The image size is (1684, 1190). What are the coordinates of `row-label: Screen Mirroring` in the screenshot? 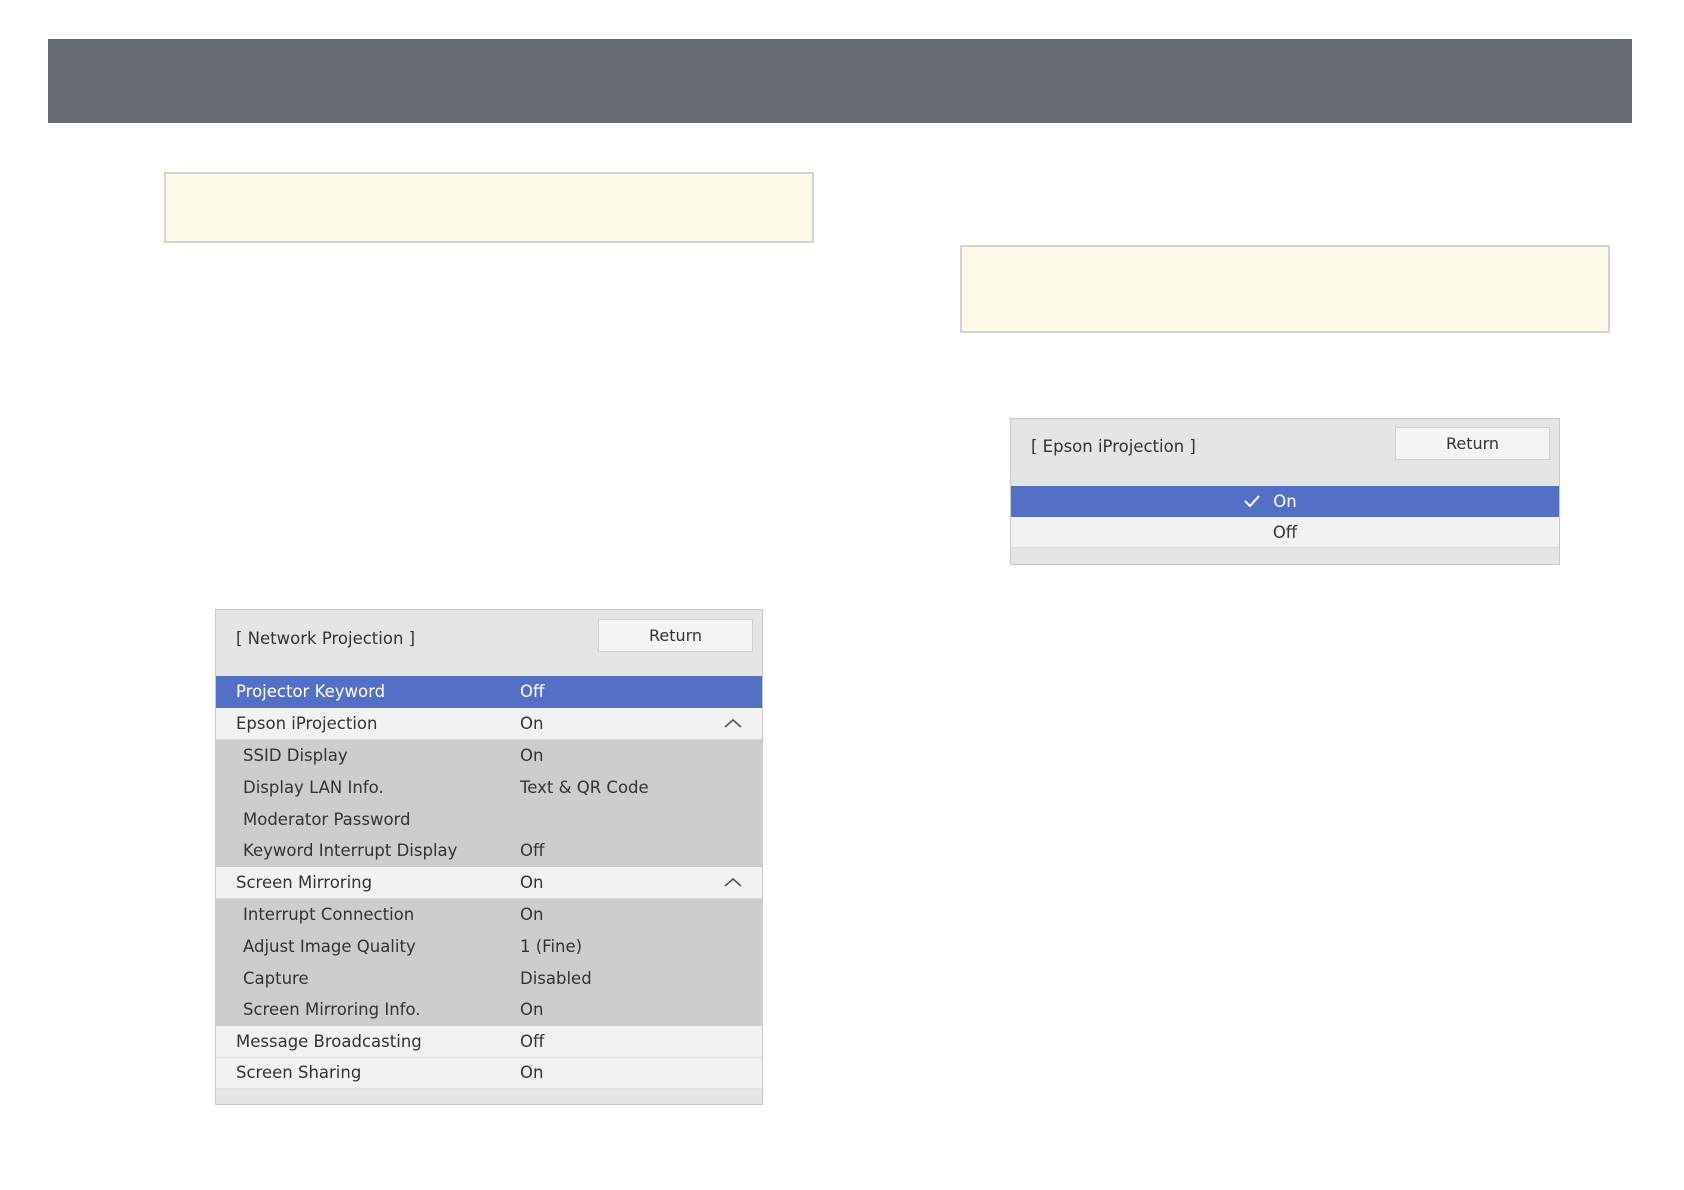 It's located at (304, 882).